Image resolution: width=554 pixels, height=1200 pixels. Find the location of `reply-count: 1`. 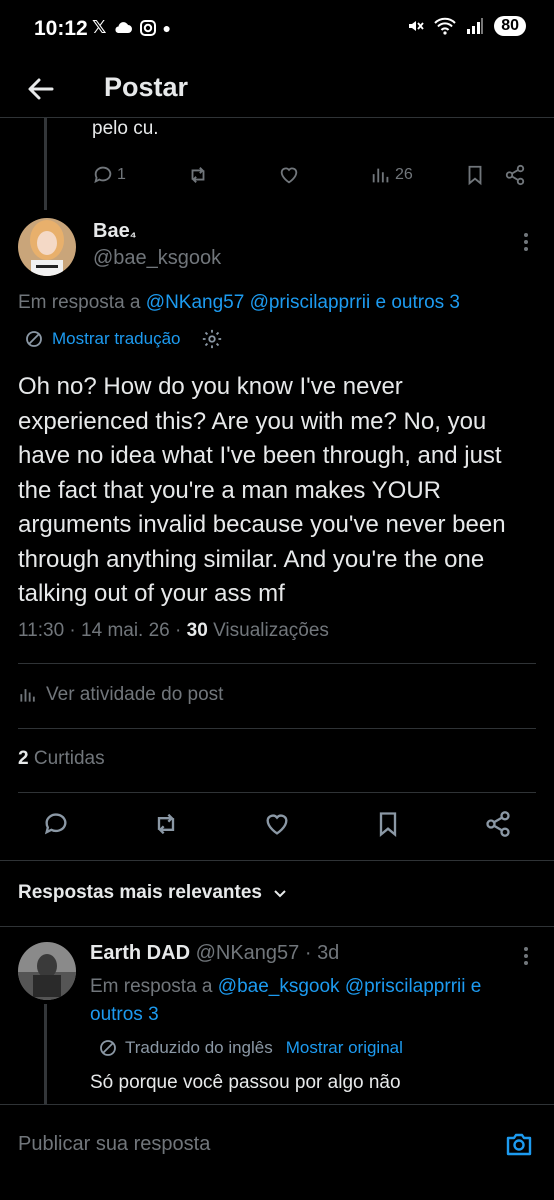

reply-count: 1 is located at coordinates (121, 174).